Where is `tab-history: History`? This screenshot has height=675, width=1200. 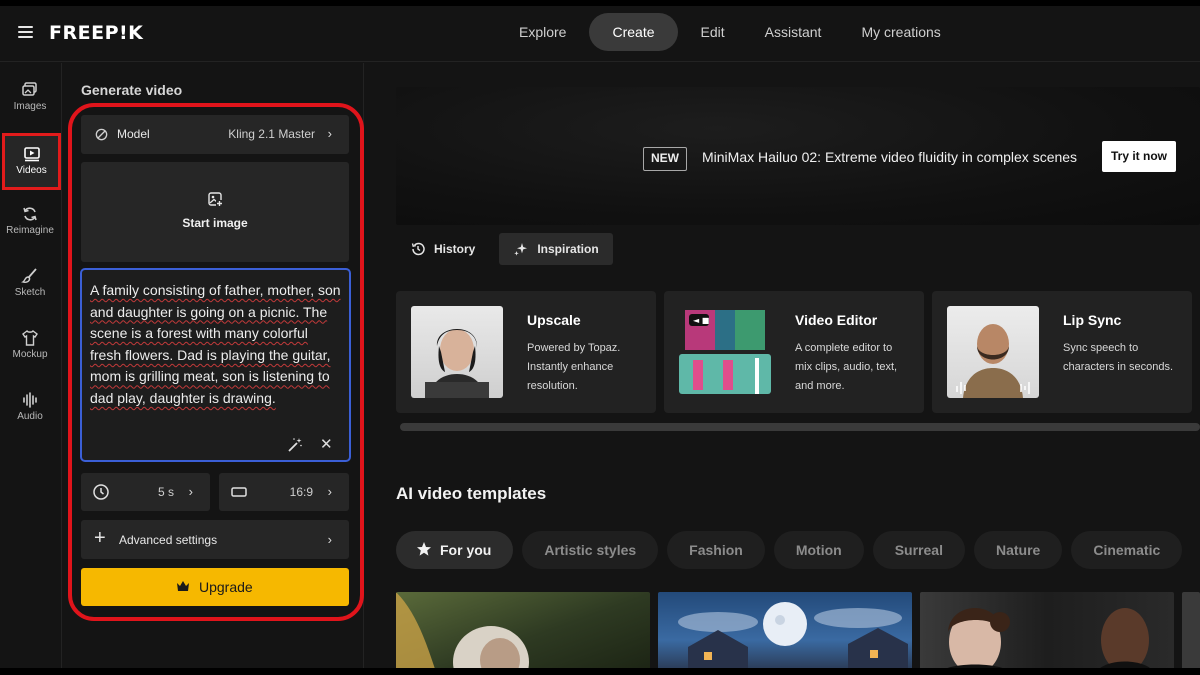 tab-history: History is located at coordinates (442, 249).